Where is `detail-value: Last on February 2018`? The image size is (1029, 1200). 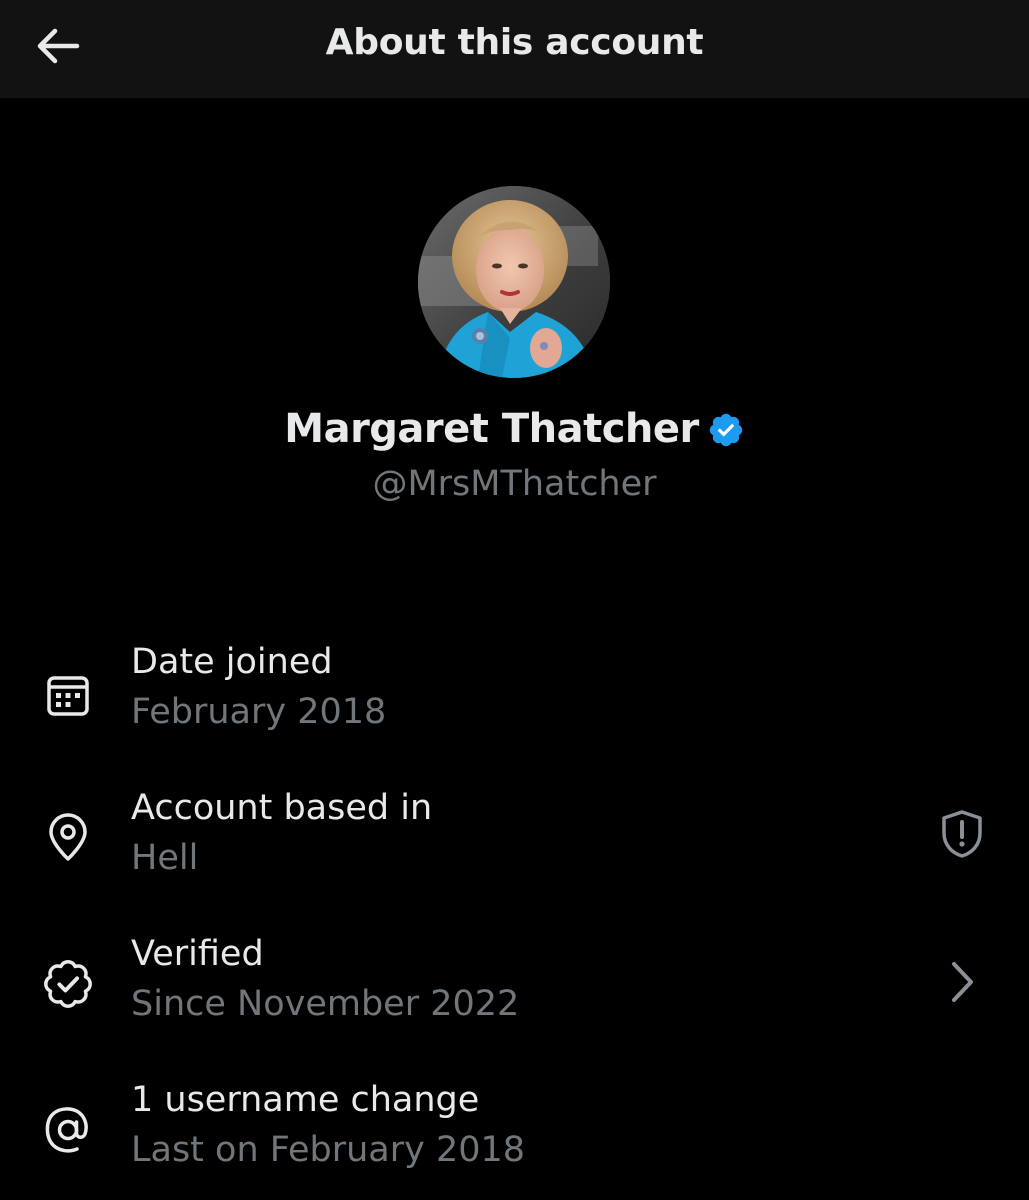
detail-value: Last on February 2018 is located at coordinates (328, 1150).